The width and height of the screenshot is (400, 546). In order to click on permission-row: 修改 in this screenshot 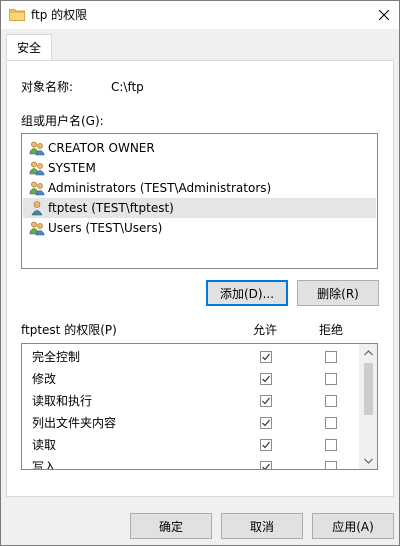, I will do `click(190, 379)`.